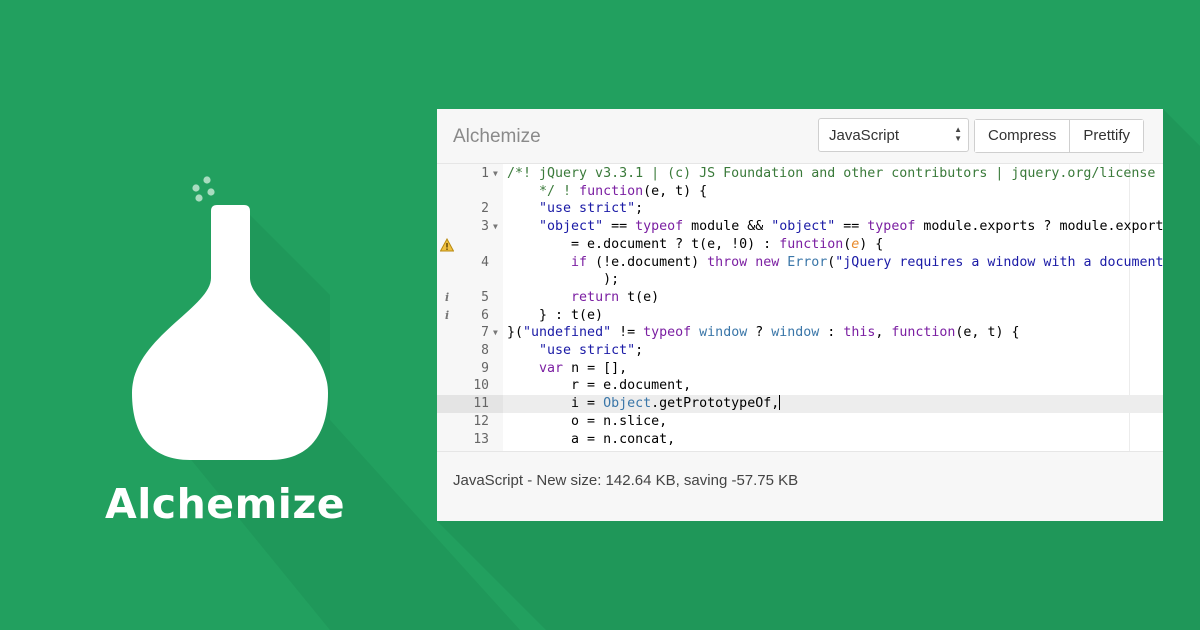  What do you see at coordinates (595, 368) in the screenshot?
I see `code-token: n = [],` at bounding box center [595, 368].